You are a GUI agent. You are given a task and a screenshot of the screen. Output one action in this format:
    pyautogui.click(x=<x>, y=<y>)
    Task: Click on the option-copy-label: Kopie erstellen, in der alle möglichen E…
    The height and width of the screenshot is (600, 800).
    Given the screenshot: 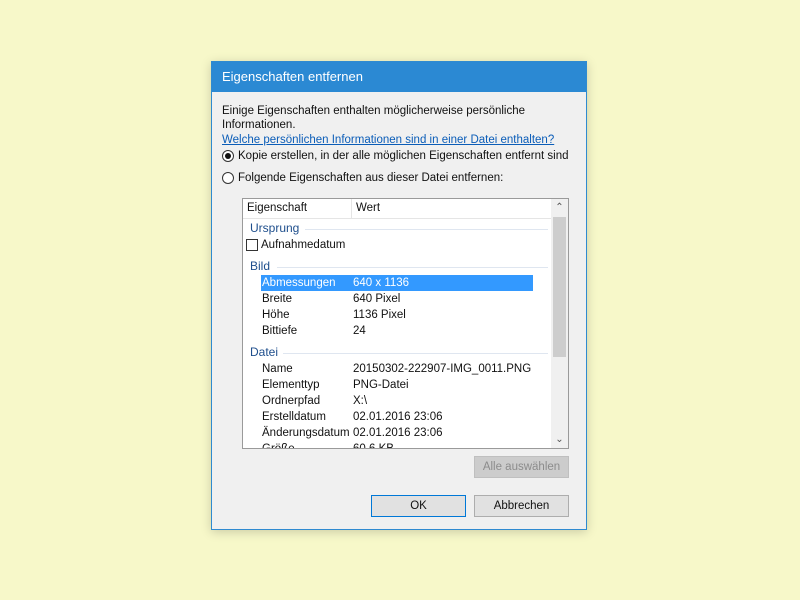 What is the action you would take?
    pyautogui.click(x=403, y=156)
    